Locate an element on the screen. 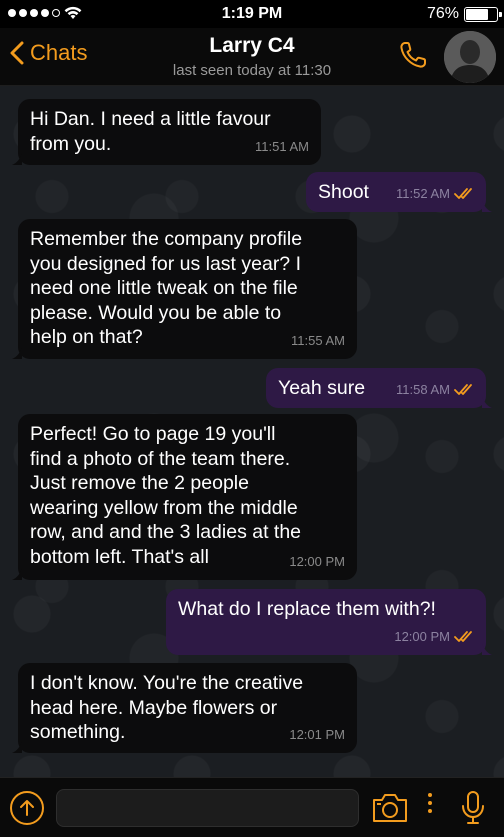 This screenshot has width=504, height=837. message-outgoing: What do I replace them with?! 12:00 PM is located at coordinates (329, 622).